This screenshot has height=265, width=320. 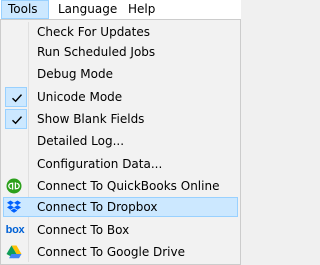 I want to click on dropbox-icon, so click(x=14, y=207).